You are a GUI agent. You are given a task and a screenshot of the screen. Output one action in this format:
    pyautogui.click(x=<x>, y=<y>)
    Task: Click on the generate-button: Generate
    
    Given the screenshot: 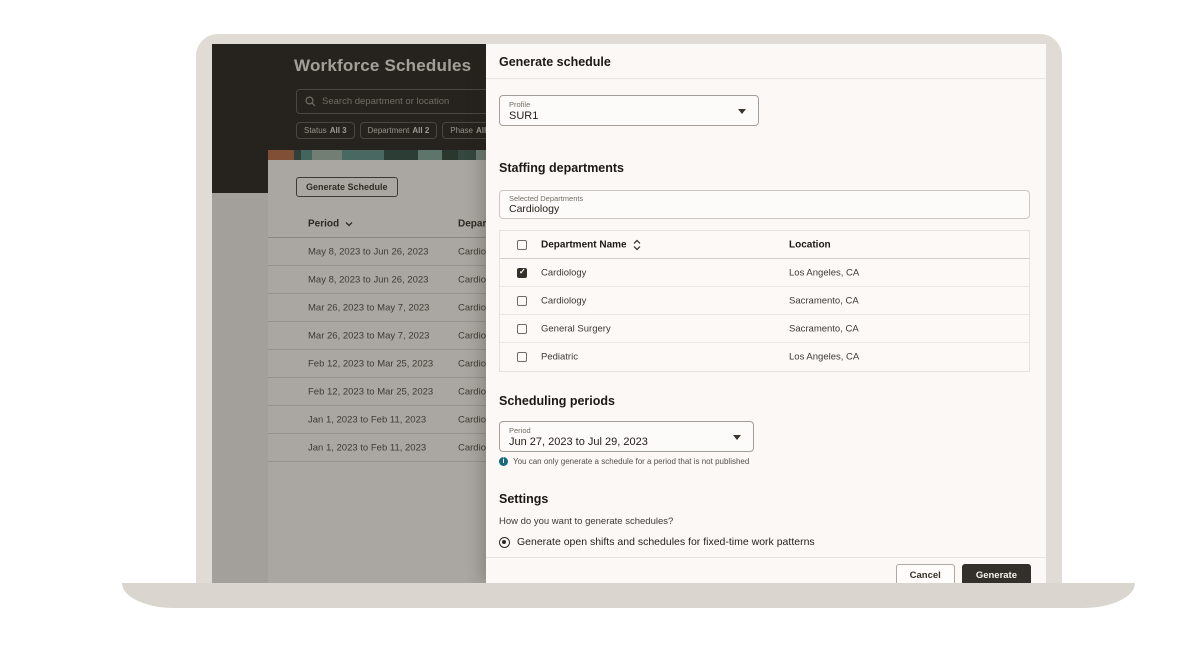 What is the action you would take?
    pyautogui.click(x=996, y=573)
    